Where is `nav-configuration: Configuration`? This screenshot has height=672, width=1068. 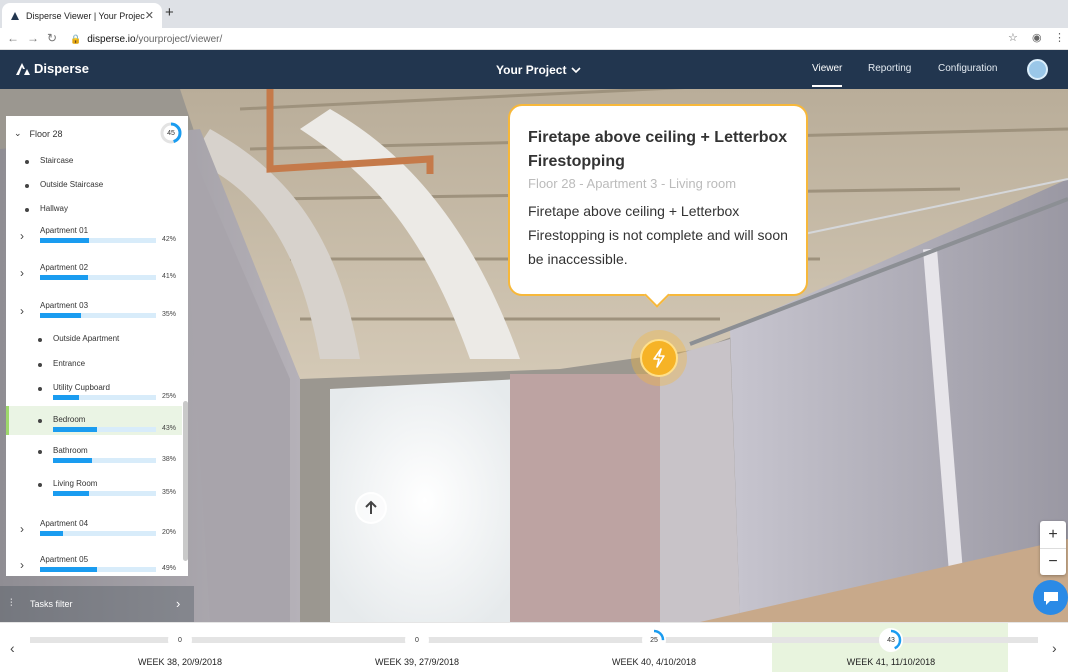
nav-configuration: Configuration is located at coordinates (967, 68).